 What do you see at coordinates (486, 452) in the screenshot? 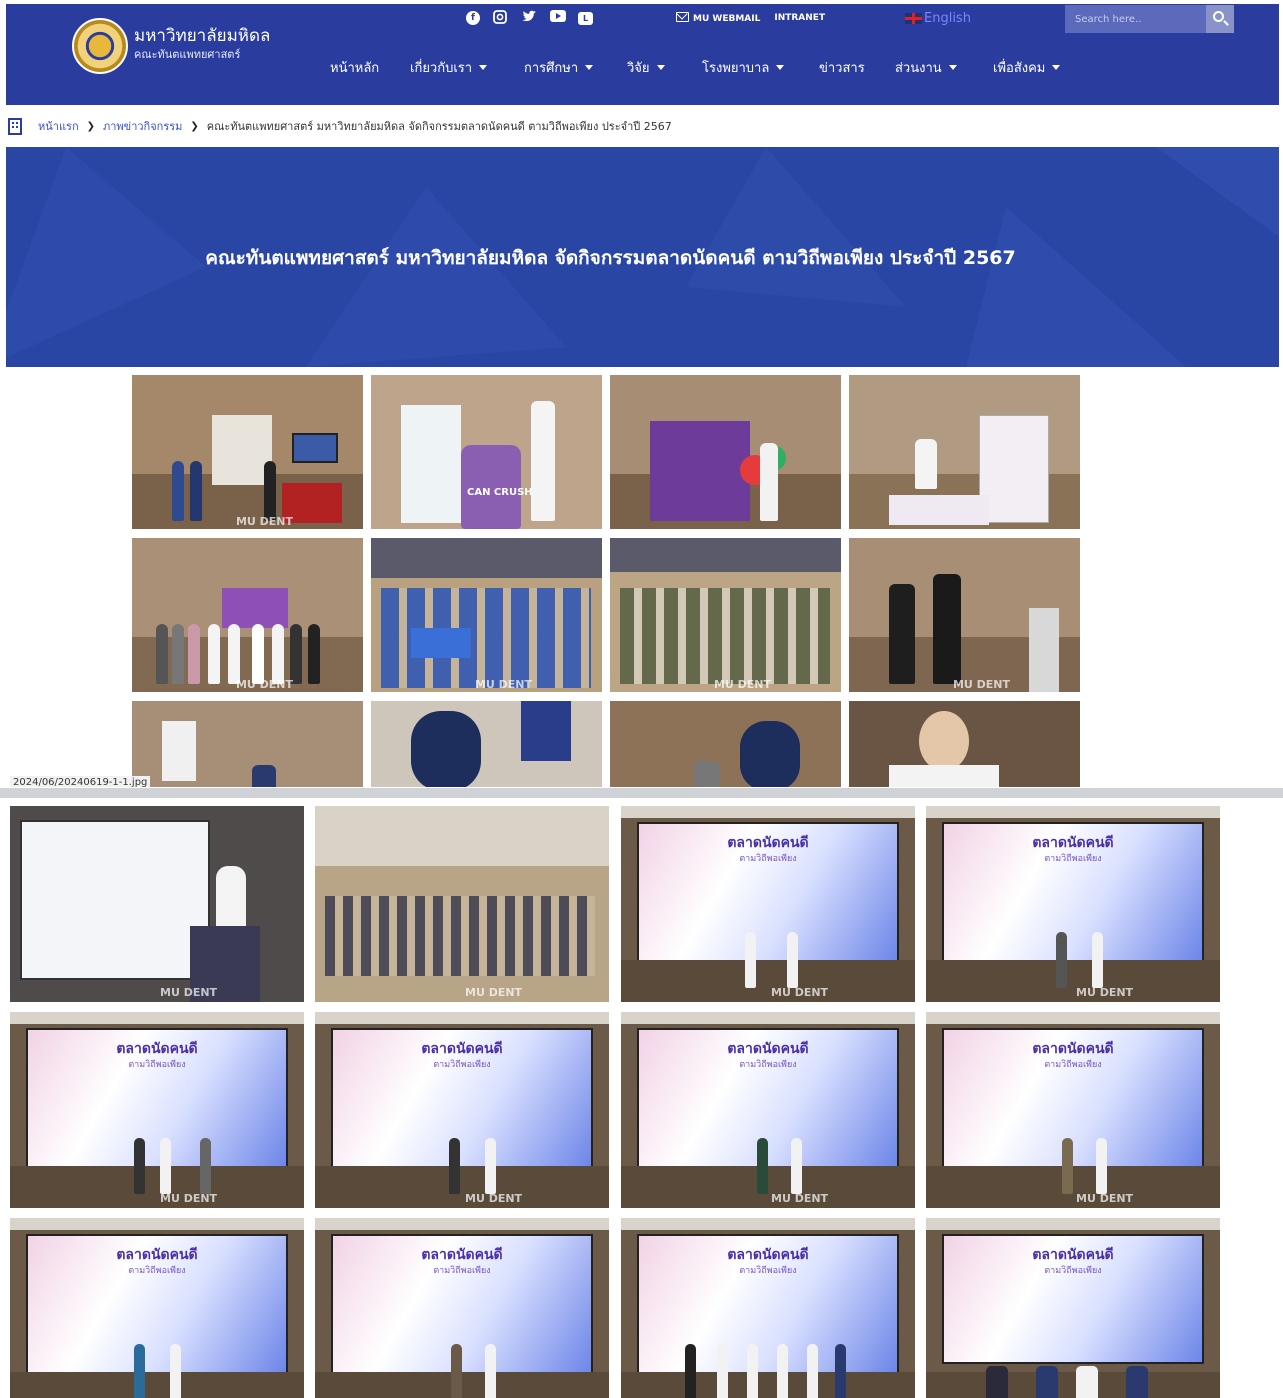
I see `gallery-photo: CAN CRUSHER` at bounding box center [486, 452].